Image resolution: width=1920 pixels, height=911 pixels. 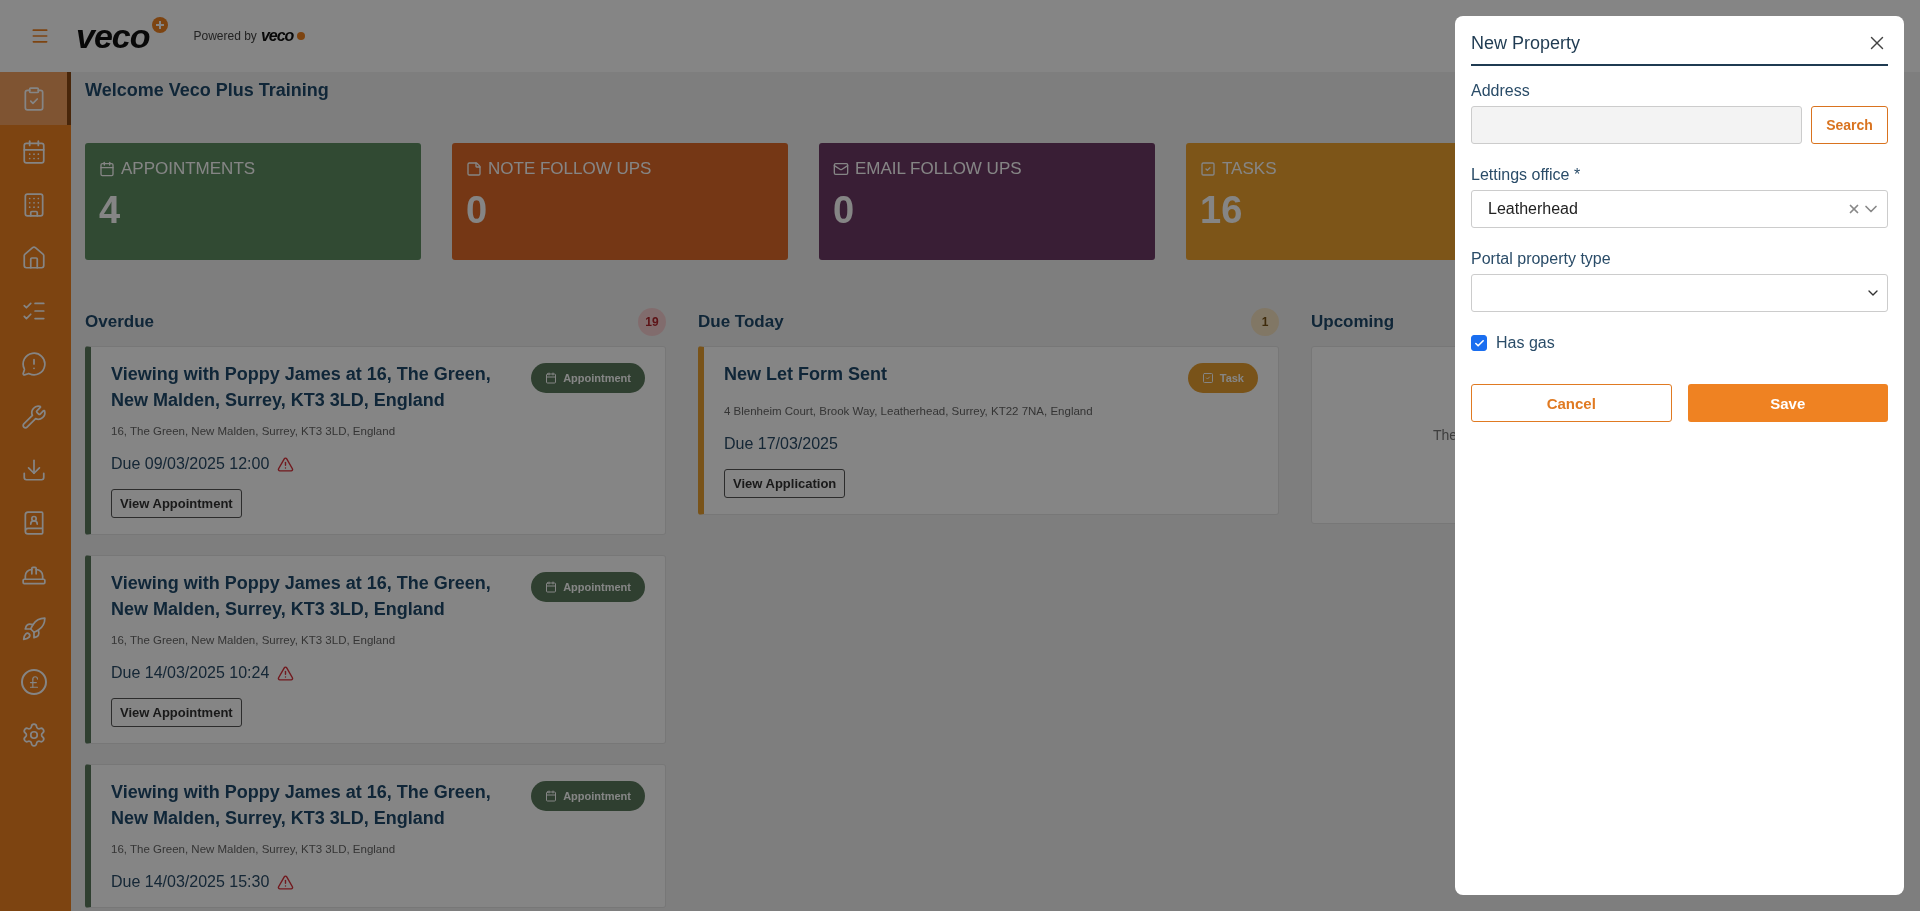 I want to click on stat-value: 4, so click(x=110, y=210).